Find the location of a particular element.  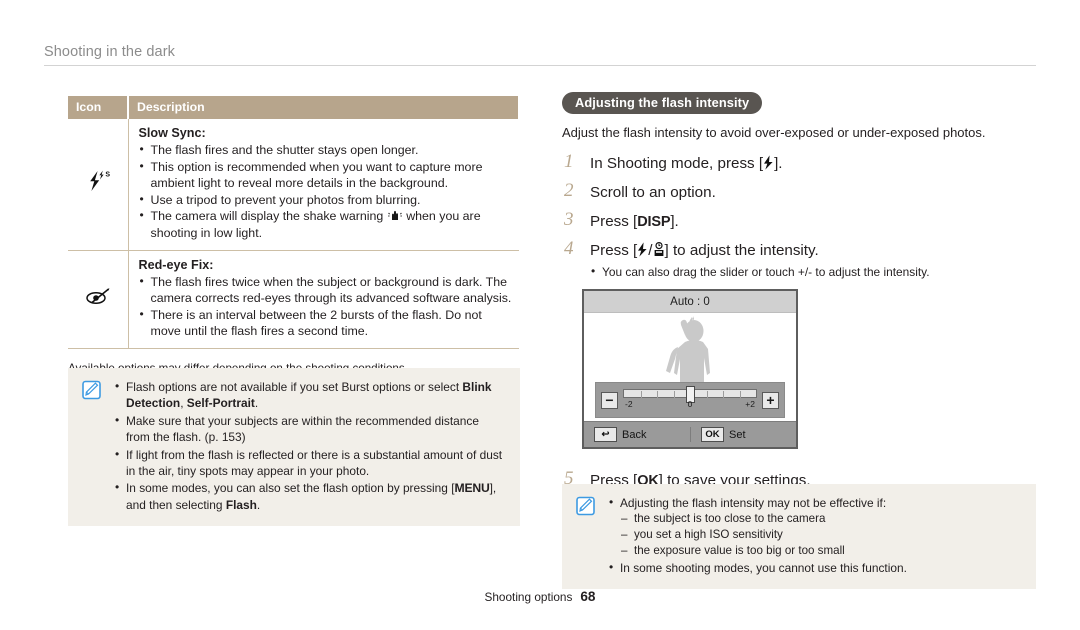

back-button-label: Back is located at coordinates (634, 434).